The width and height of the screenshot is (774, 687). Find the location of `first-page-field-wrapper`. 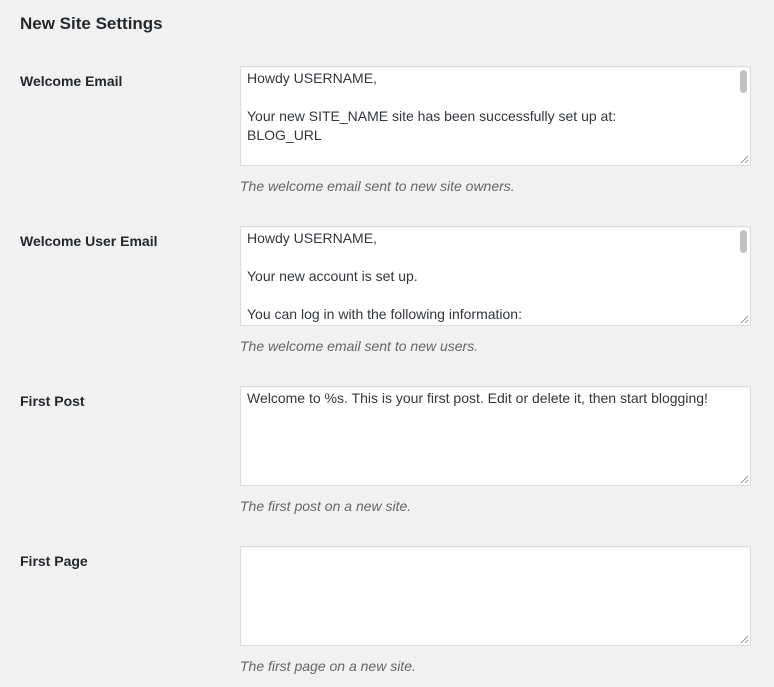

first-page-field-wrapper is located at coordinates (495, 596).